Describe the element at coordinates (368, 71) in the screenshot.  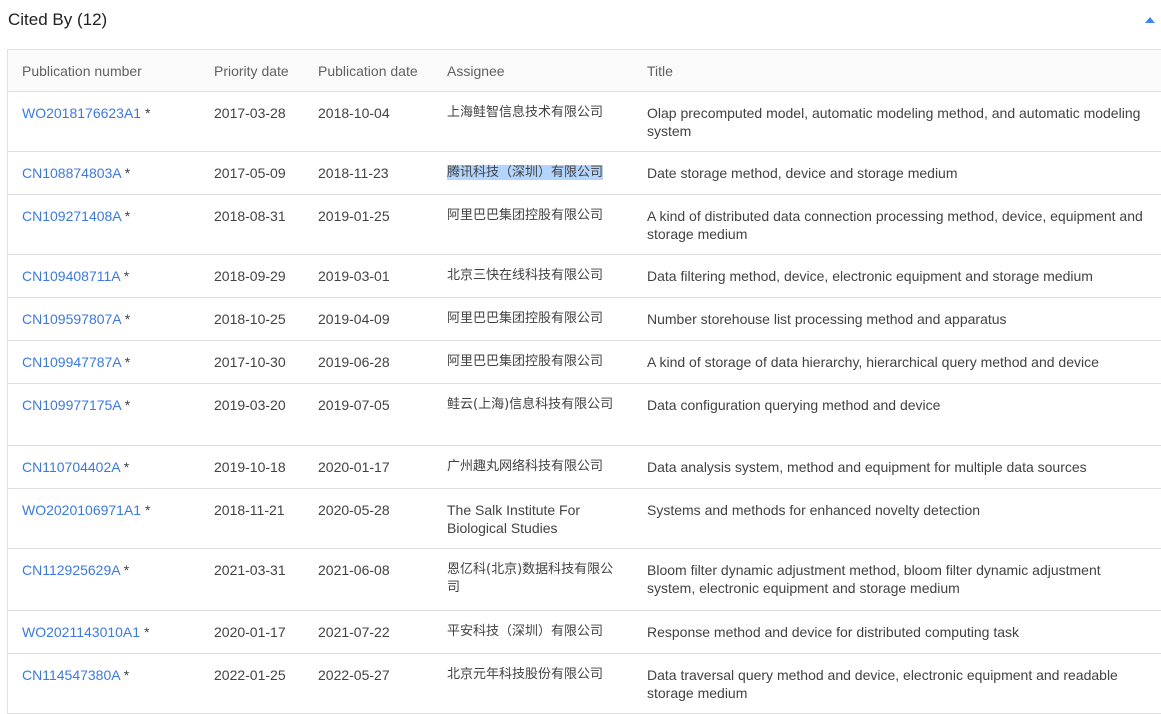
I see `header-publication-date: Publication date` at that location.